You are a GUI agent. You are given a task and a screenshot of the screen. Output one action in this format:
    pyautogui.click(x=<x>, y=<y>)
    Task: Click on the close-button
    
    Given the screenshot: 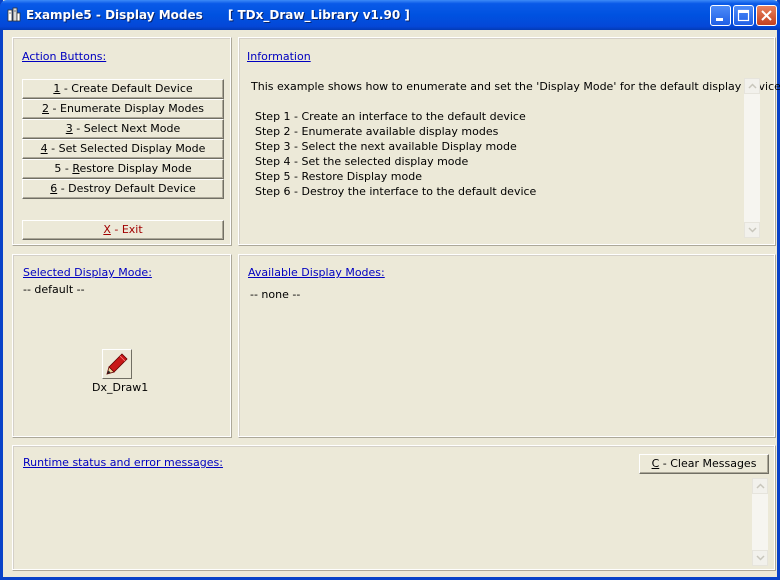 What is the action you would take?
    pyautogui.click(x=766, y=15)
    